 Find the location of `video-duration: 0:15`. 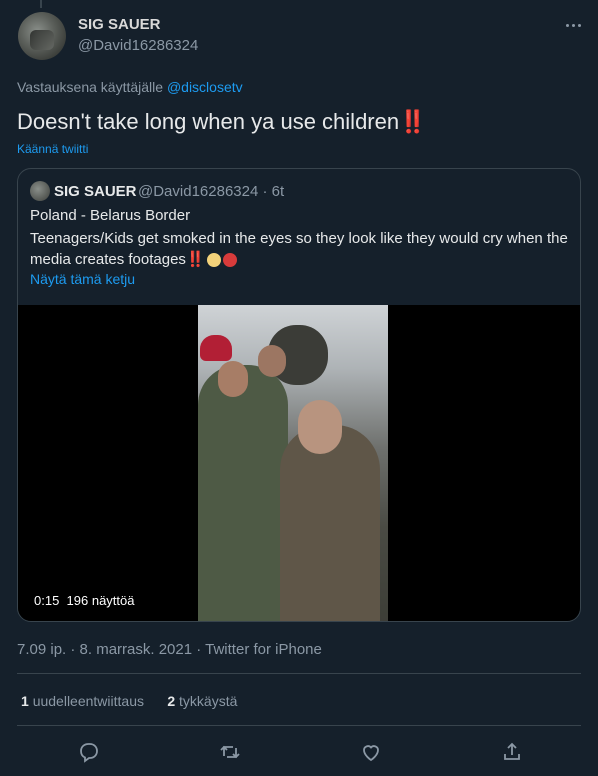

video-duration: 0:15 is located at coordinates (47, 600).